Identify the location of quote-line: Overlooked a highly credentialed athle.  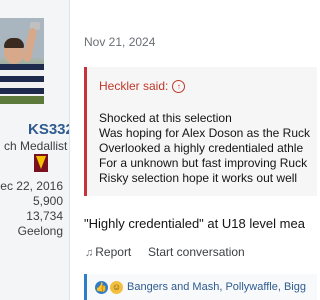
(201, 148).